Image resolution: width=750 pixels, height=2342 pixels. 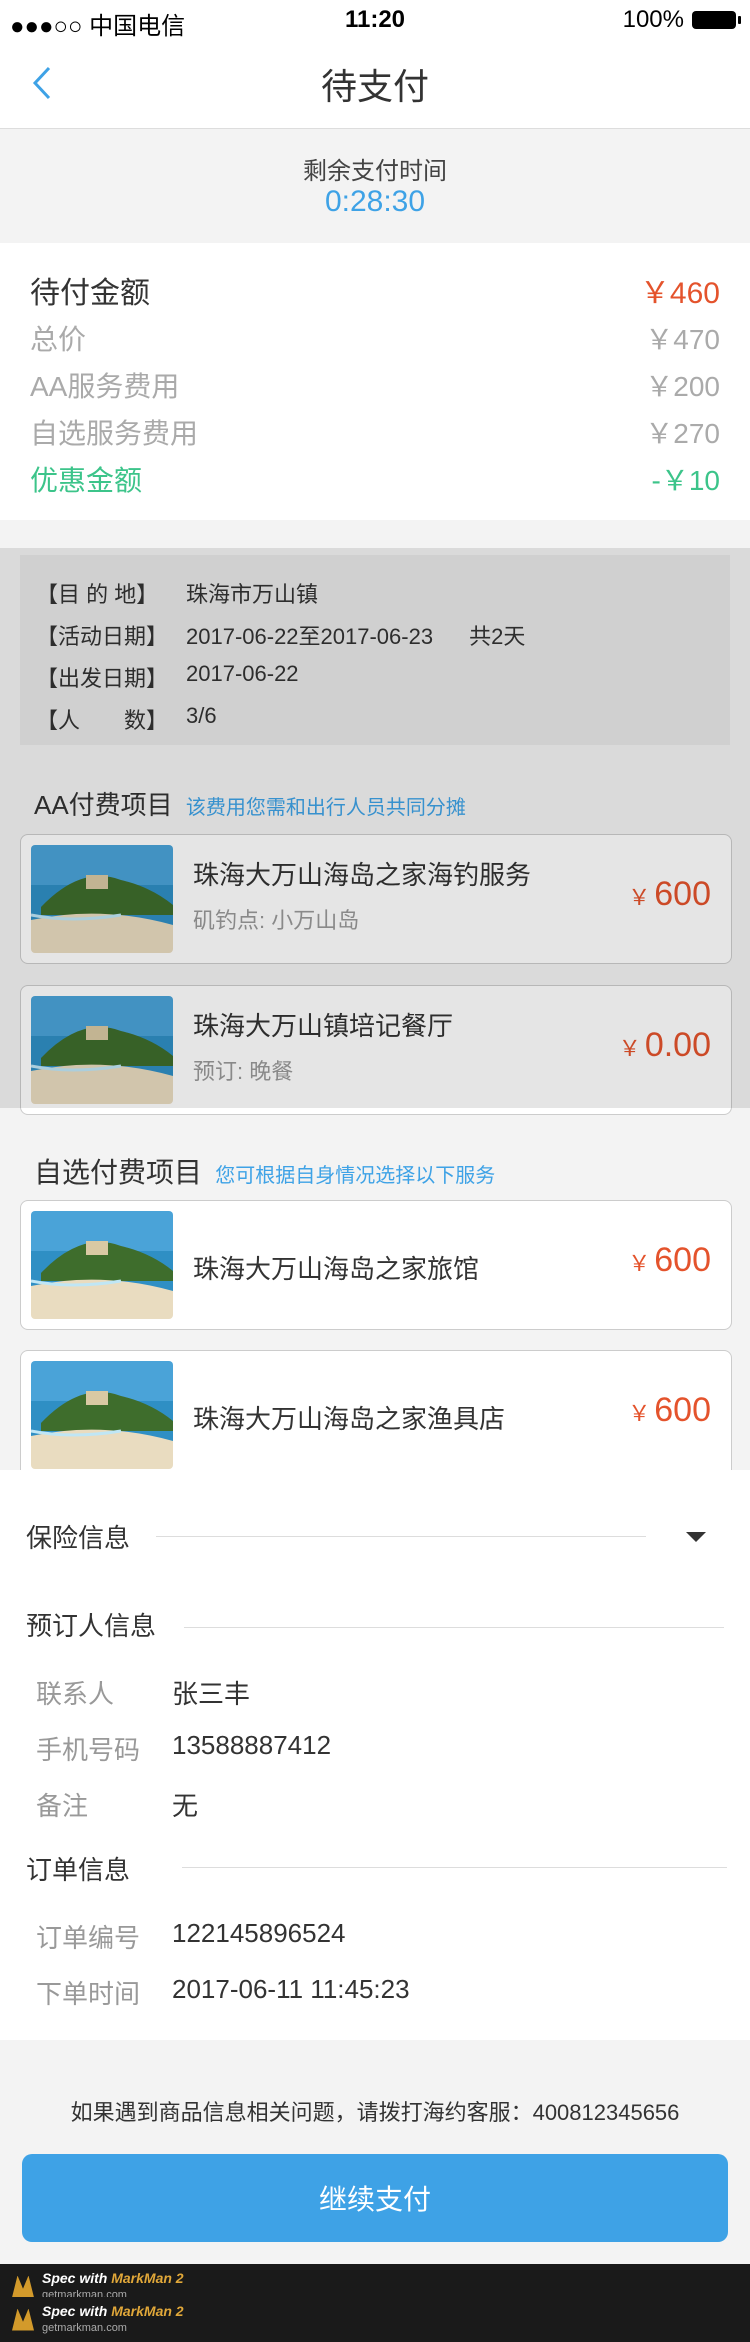 I want to click on optional-item-card: 珠海大万山海岛之家渔具店 ￥ 600, so click(x=376, y=1415).